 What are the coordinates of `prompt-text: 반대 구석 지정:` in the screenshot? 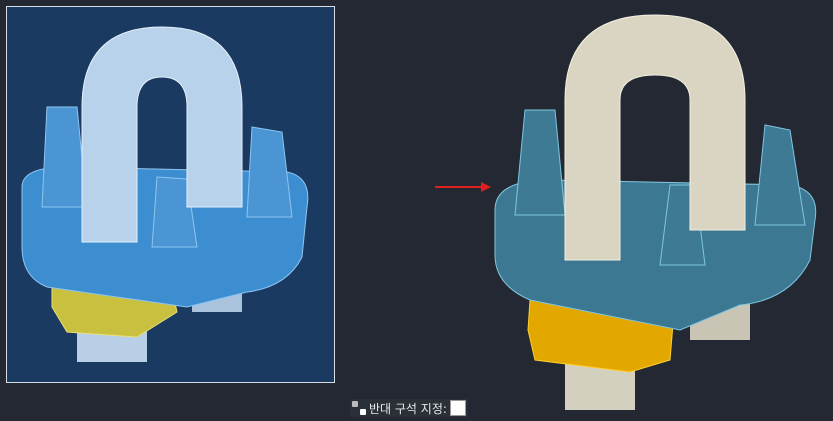 It's located at (408, 408).